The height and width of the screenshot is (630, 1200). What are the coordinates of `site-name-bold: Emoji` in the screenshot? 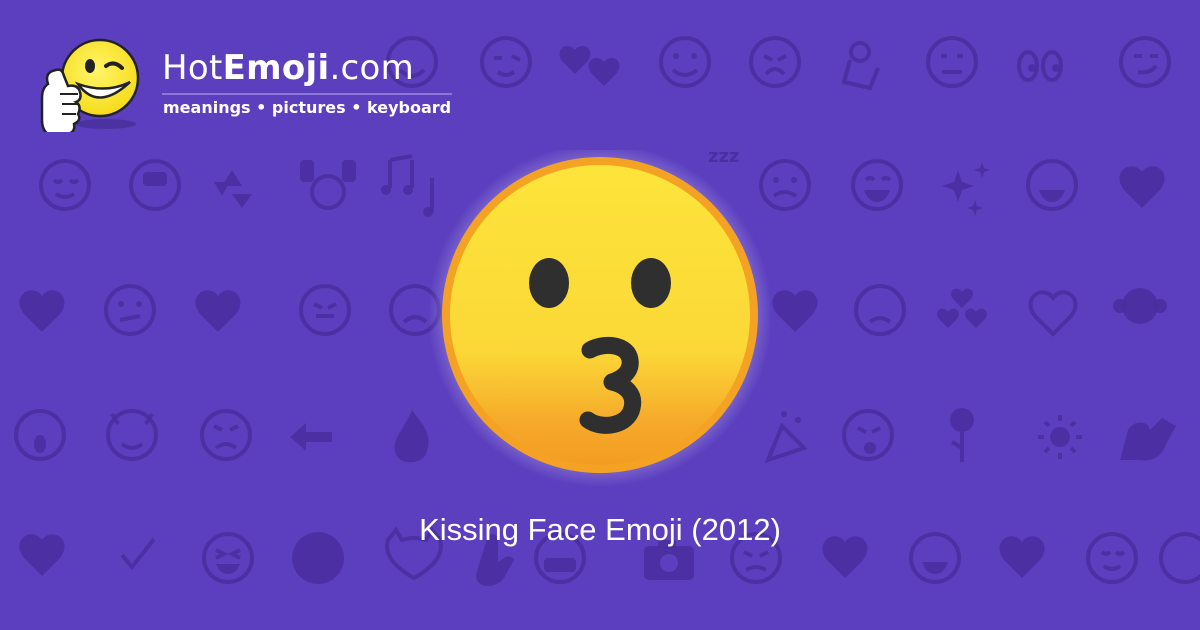 It's located at (276, 68).